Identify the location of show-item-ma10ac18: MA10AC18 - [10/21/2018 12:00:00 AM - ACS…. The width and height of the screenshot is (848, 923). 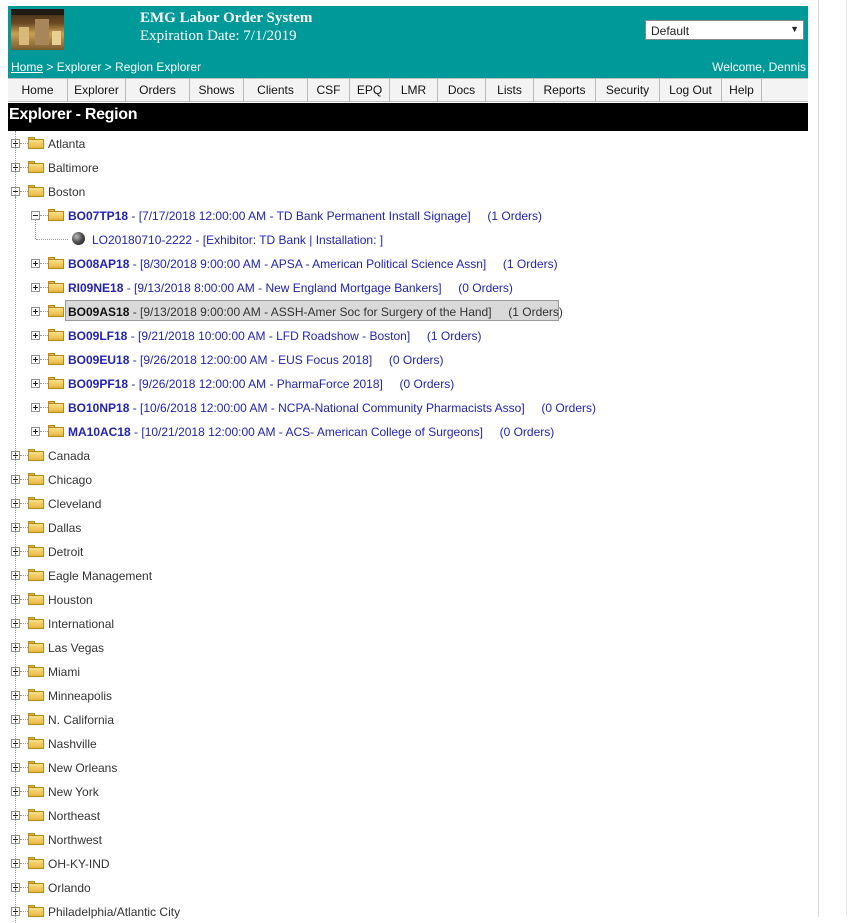
(311, 432).